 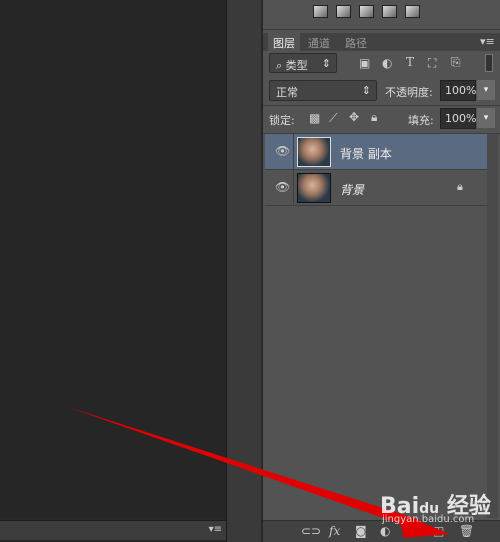 I want to click on folder-icon: ▬, so click(x=410, y=531).